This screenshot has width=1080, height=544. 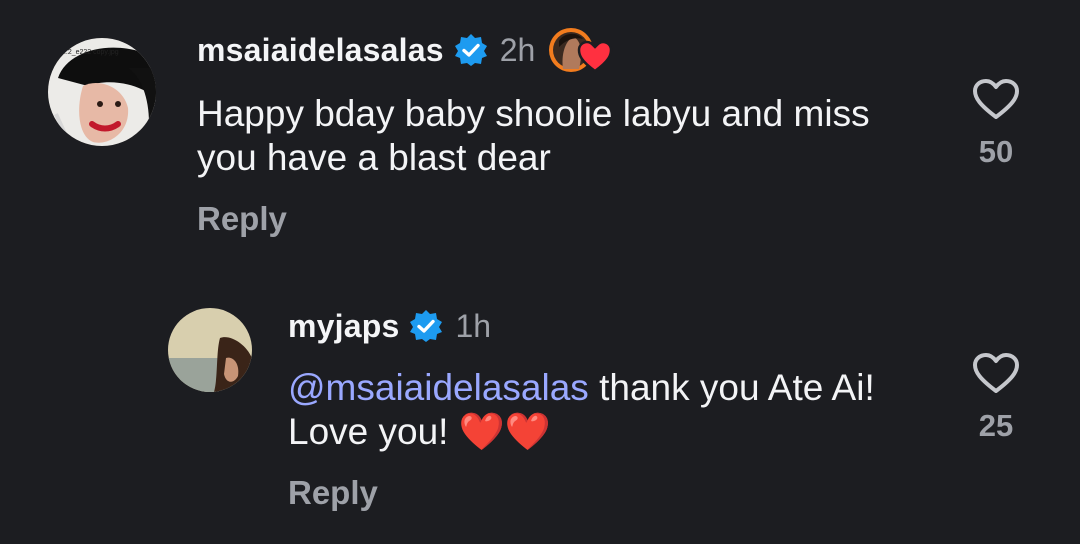 I want to click on avatar, so click(x=210, y=350).